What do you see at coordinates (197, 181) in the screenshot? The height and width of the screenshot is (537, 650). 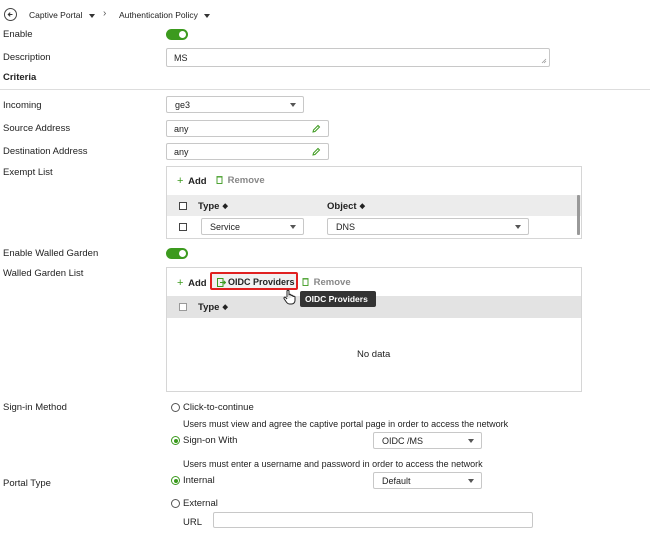 I see `exempt-add-label: Add` at bounding box center [197, 181].